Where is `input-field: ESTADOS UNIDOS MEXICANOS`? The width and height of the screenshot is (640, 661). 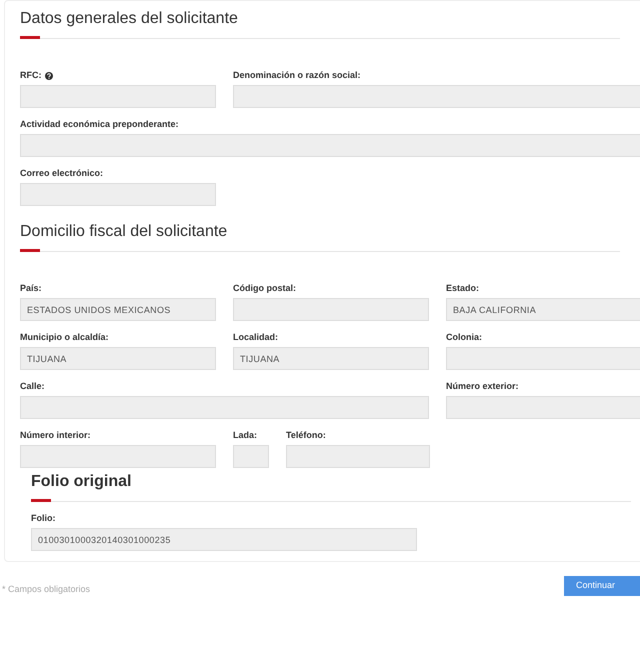
input-field: ESTADOS UNIDOS MEXICANOS is located at coordinates (118, 309).